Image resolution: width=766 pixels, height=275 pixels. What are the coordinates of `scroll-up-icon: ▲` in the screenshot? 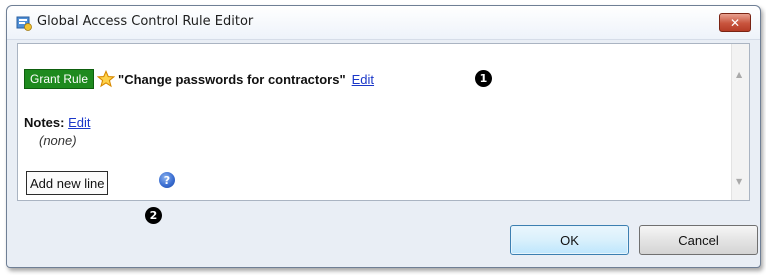 It's located at (739, 74).